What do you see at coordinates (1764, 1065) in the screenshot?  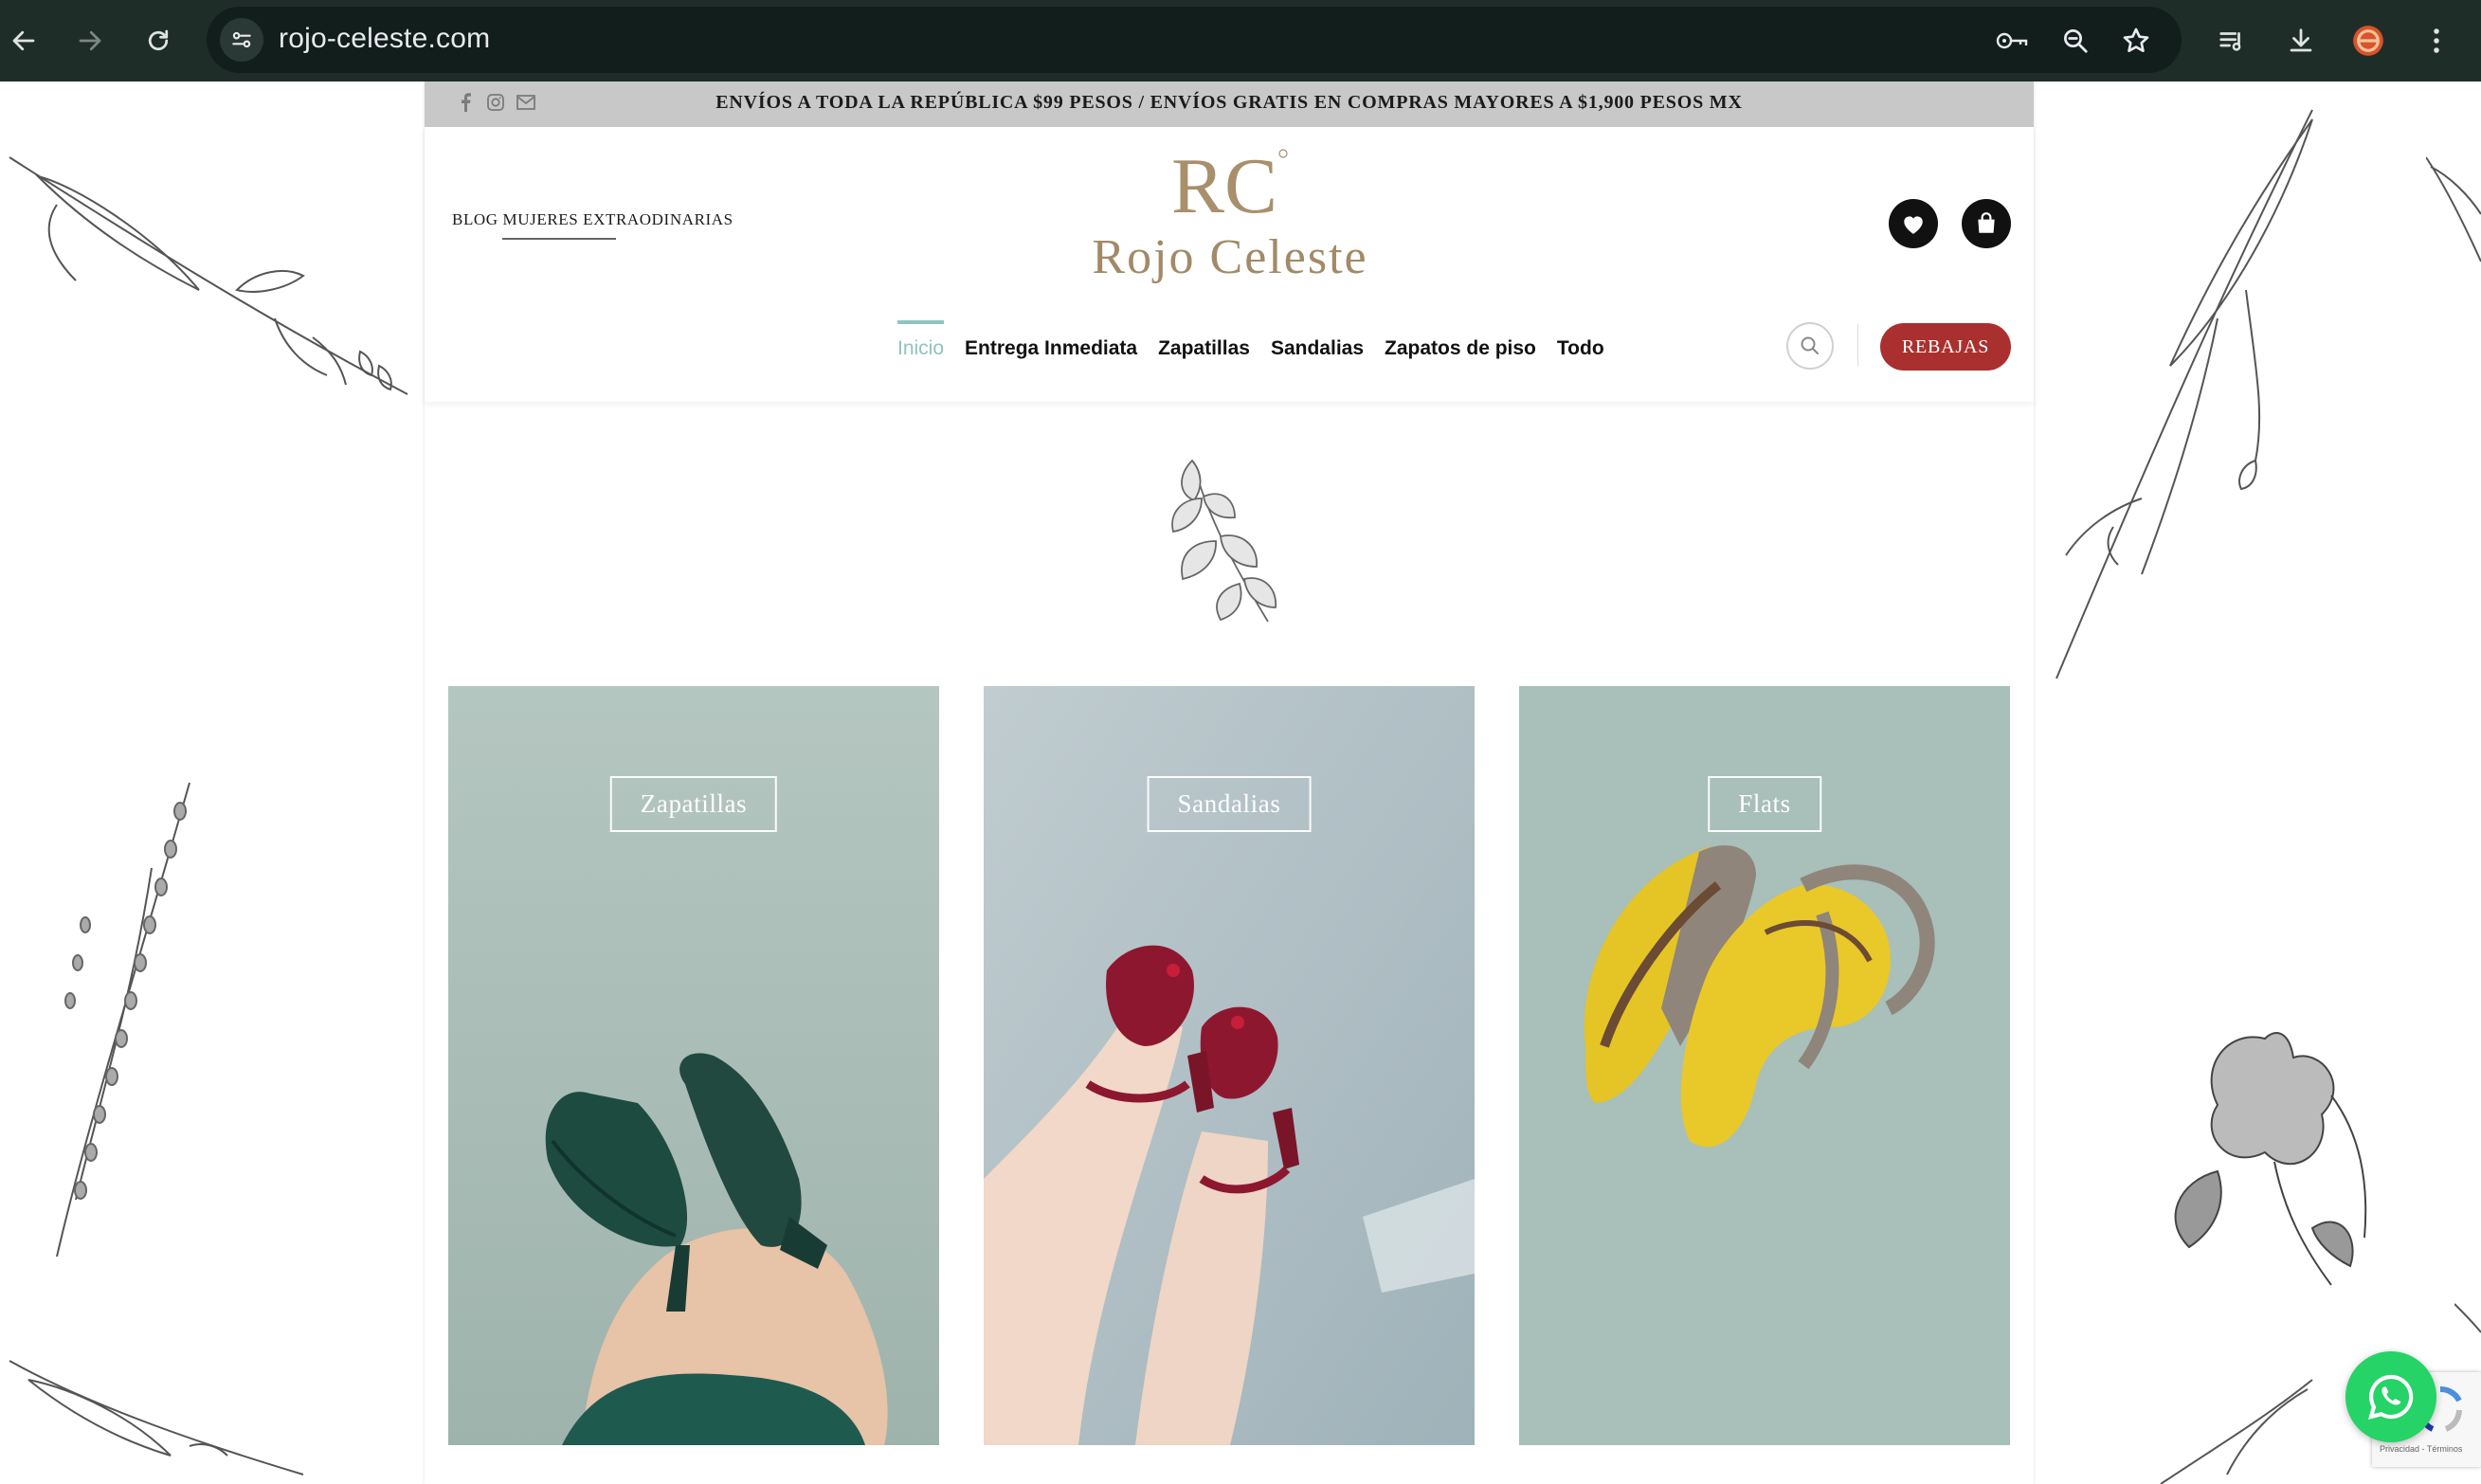 I see `category-card-flats: Flats` at bounding box center [1764, 1065].